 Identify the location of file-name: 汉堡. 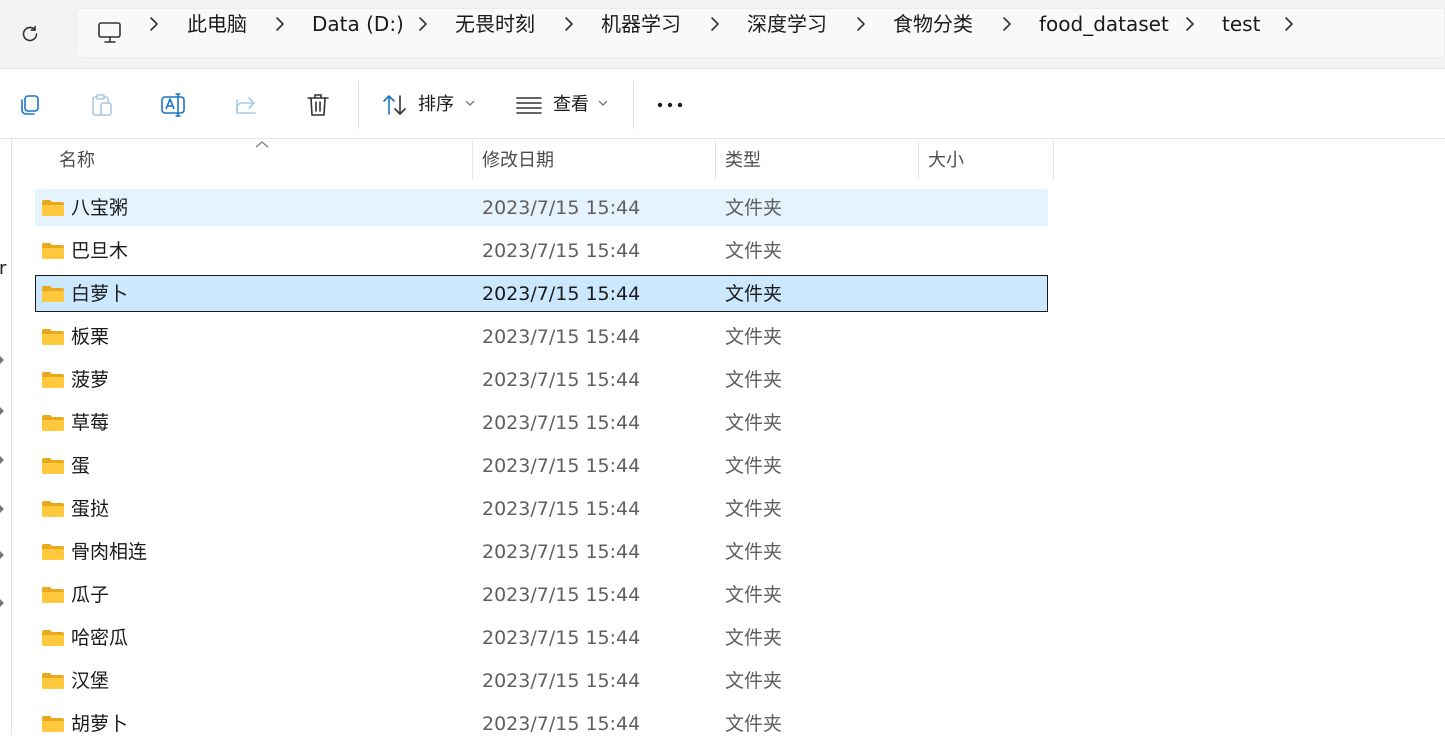
(90, 681).